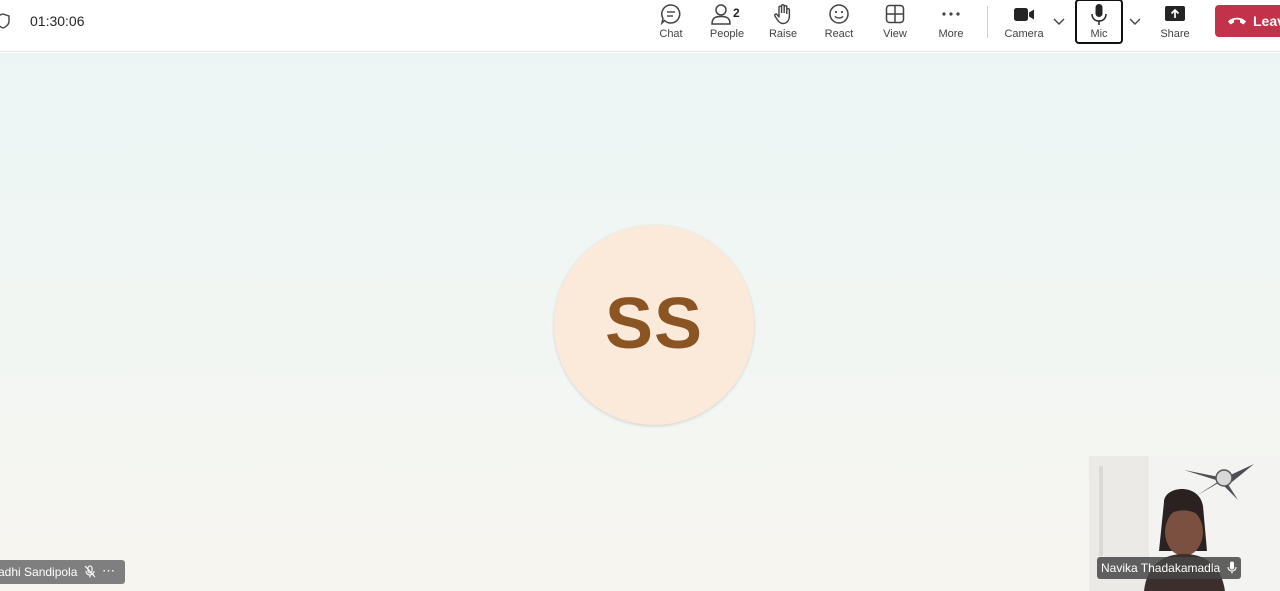 The height and width of the screenshot is (591, 1280). Describe the element at coordinates (5, 21) in the screenshot. I see `shield-icon` at that location.